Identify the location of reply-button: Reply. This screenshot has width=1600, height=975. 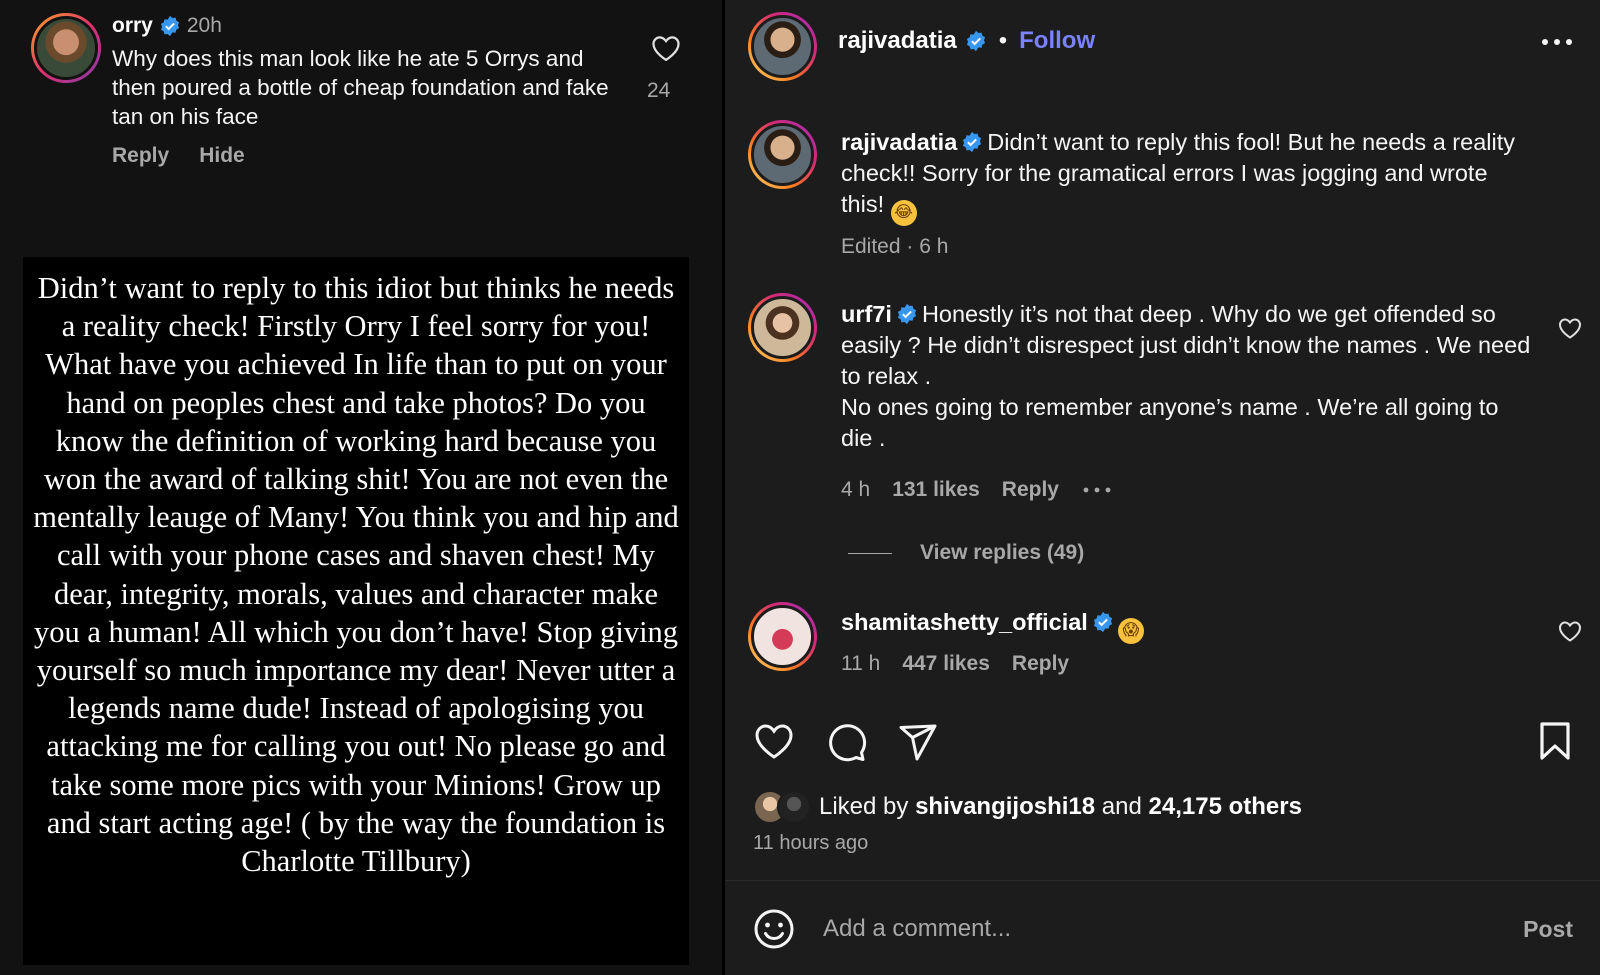
(140, 156).